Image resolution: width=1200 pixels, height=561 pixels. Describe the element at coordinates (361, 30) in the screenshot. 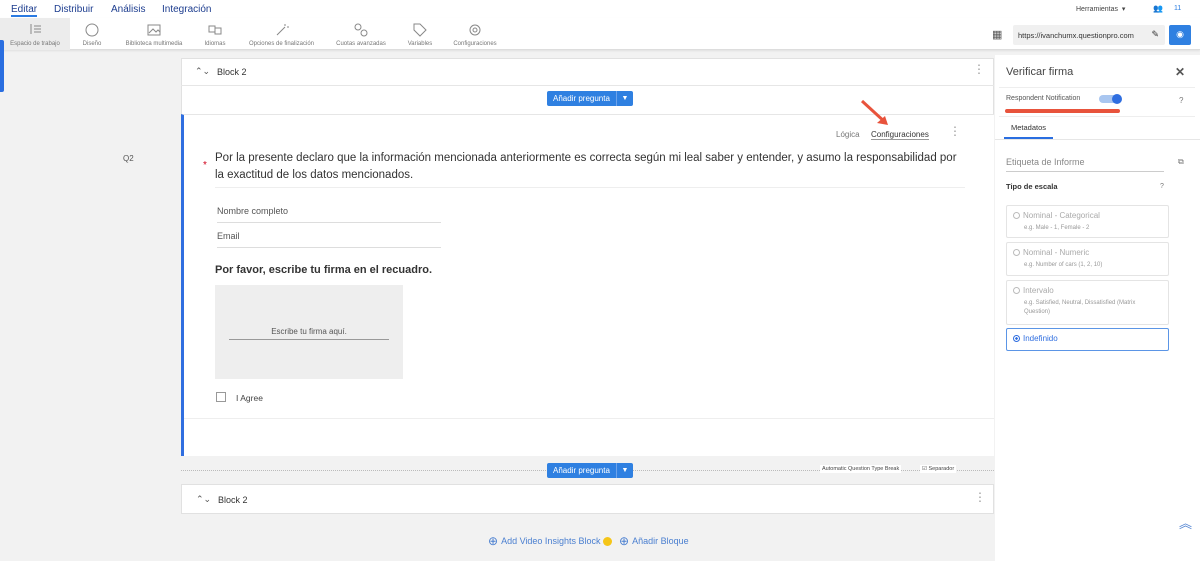

I see `link-icon` at that location.